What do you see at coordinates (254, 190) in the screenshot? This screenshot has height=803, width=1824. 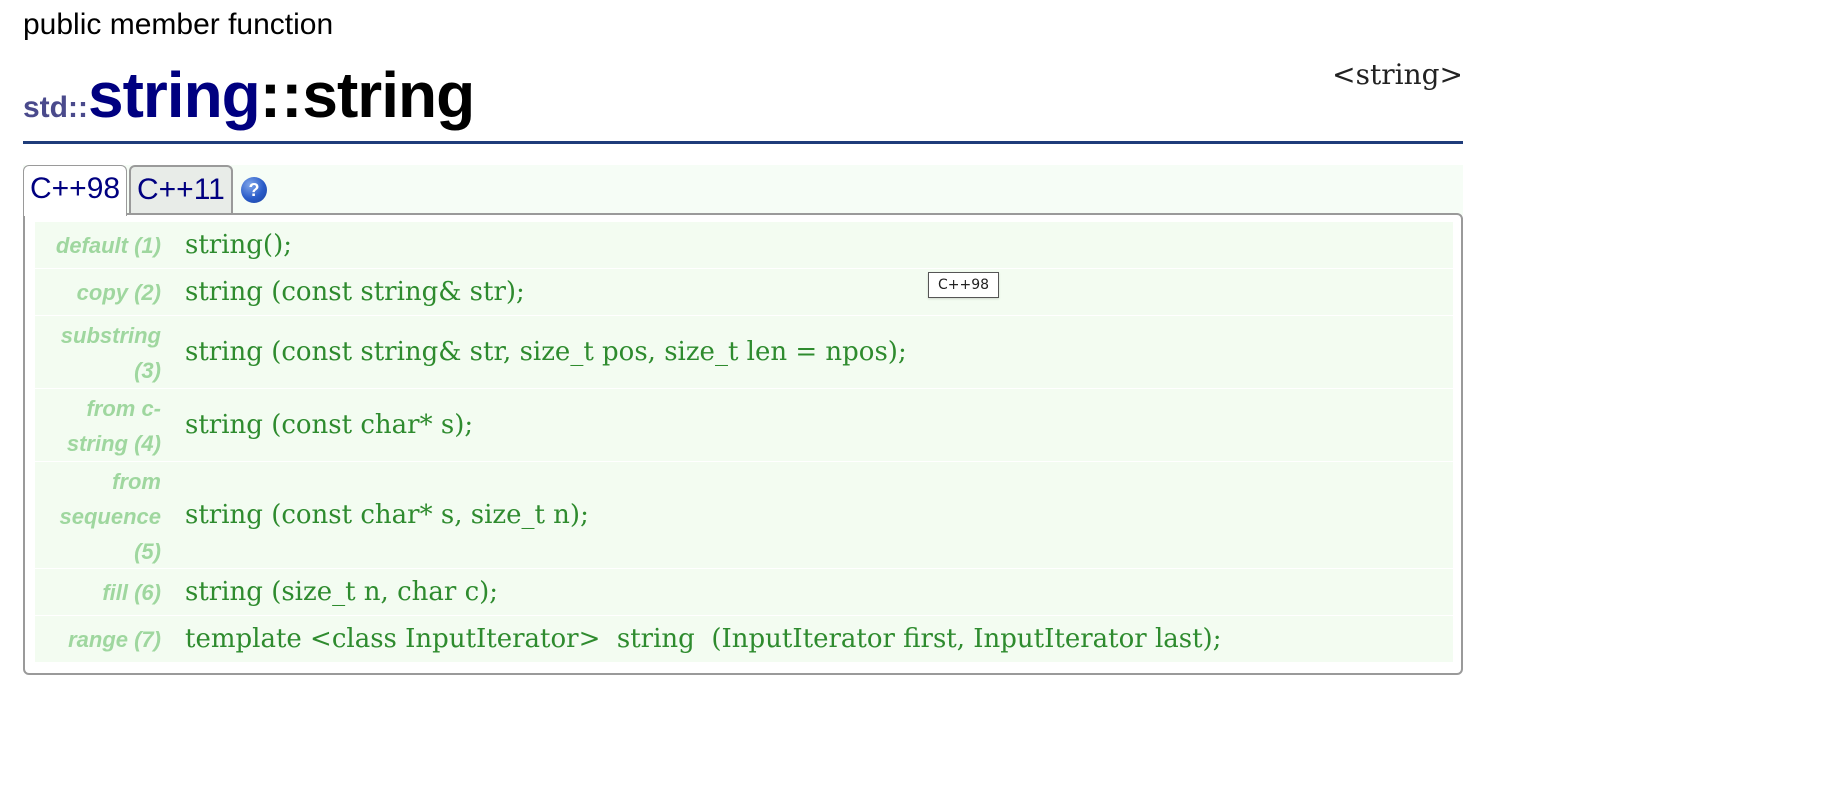 I see `help-icon: ?` at bounding box center [254, 190].